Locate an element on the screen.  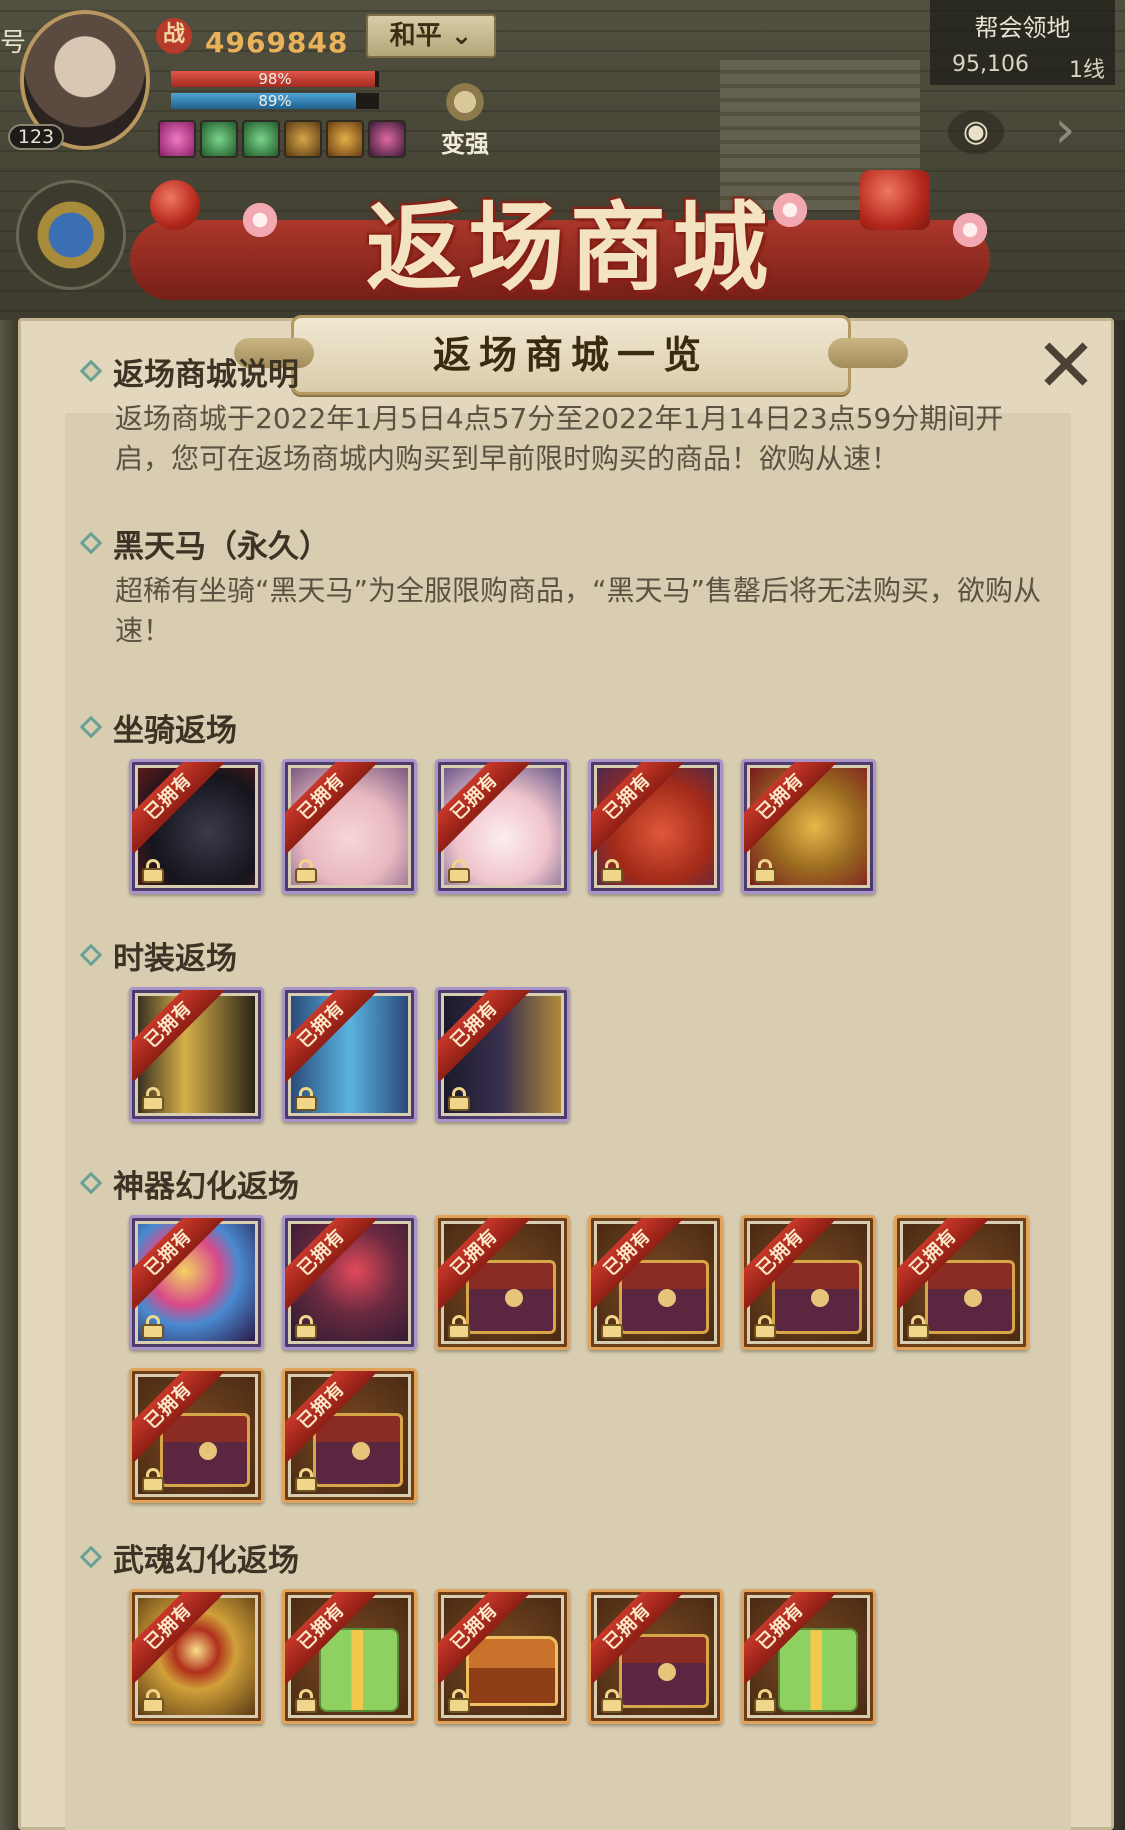
shop-banner: 返场商城 is located at coordinates (560, 235).